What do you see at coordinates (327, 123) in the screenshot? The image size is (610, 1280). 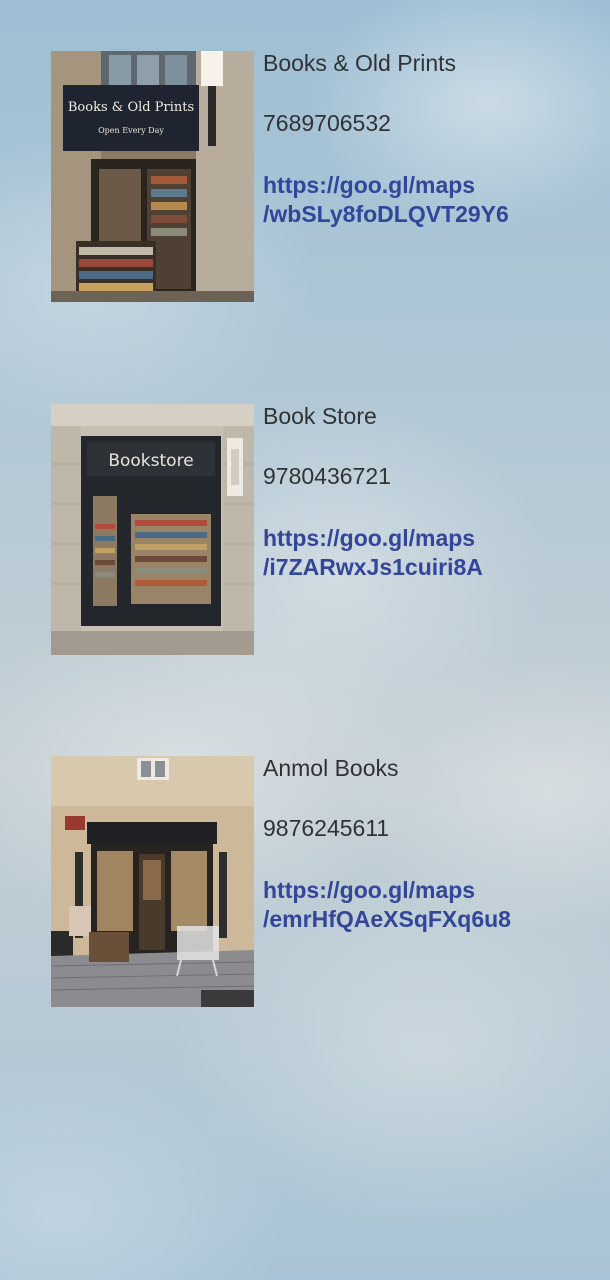 I see `shop-phone: 7689706532` at bounding box center [327, 123].